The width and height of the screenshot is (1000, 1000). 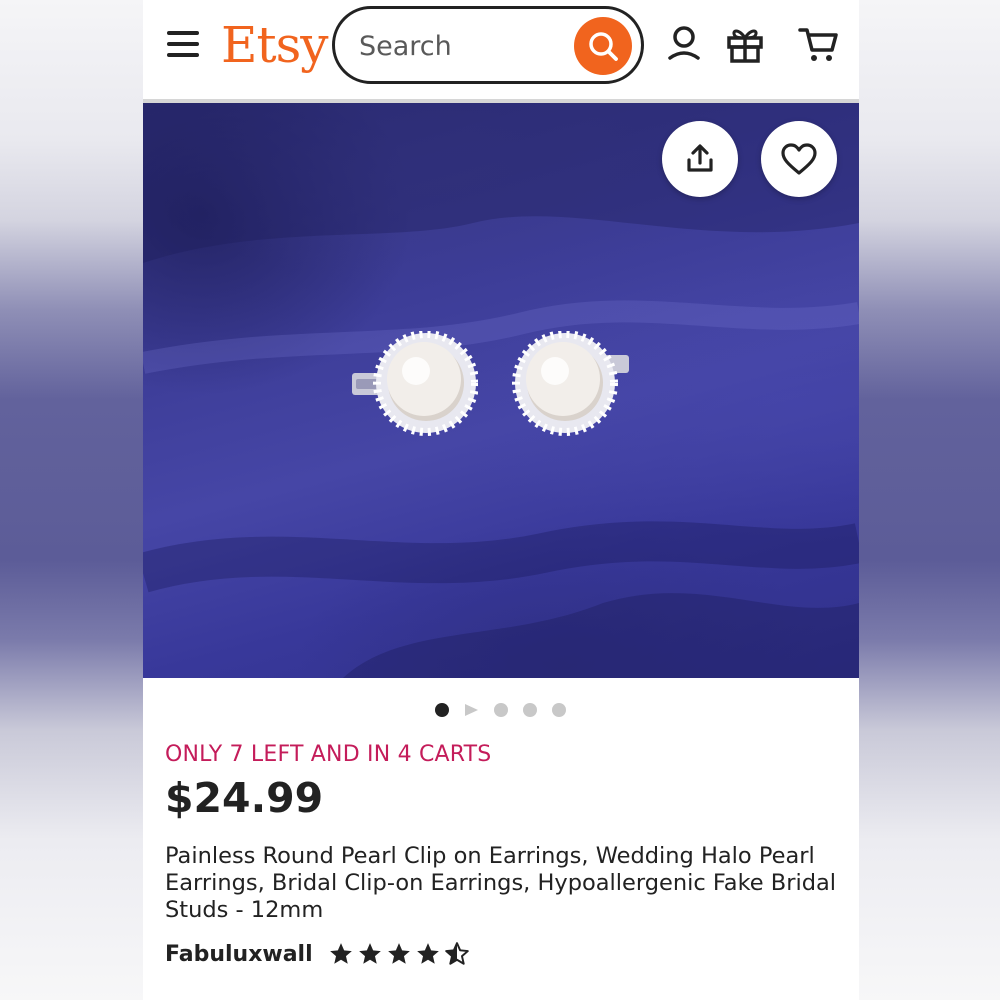 I want to click on search-icon, so click(x=603, y=46).